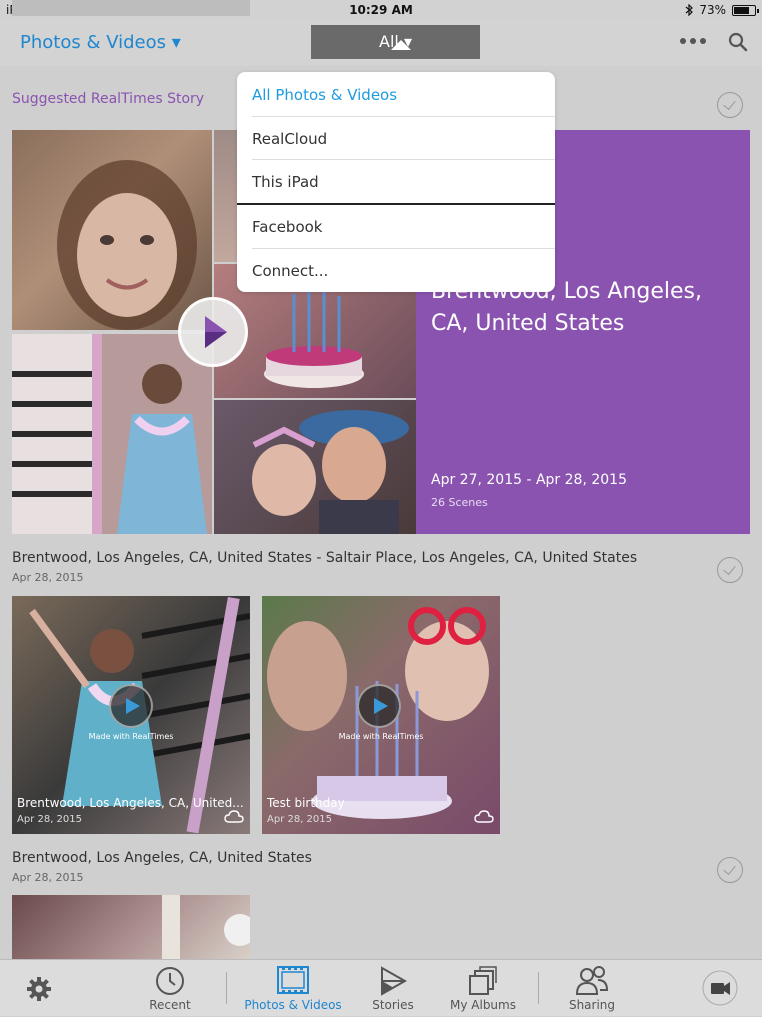  Describe the element at coordinates (293, 980) in the screenshot. I see `film-icon` at that location.